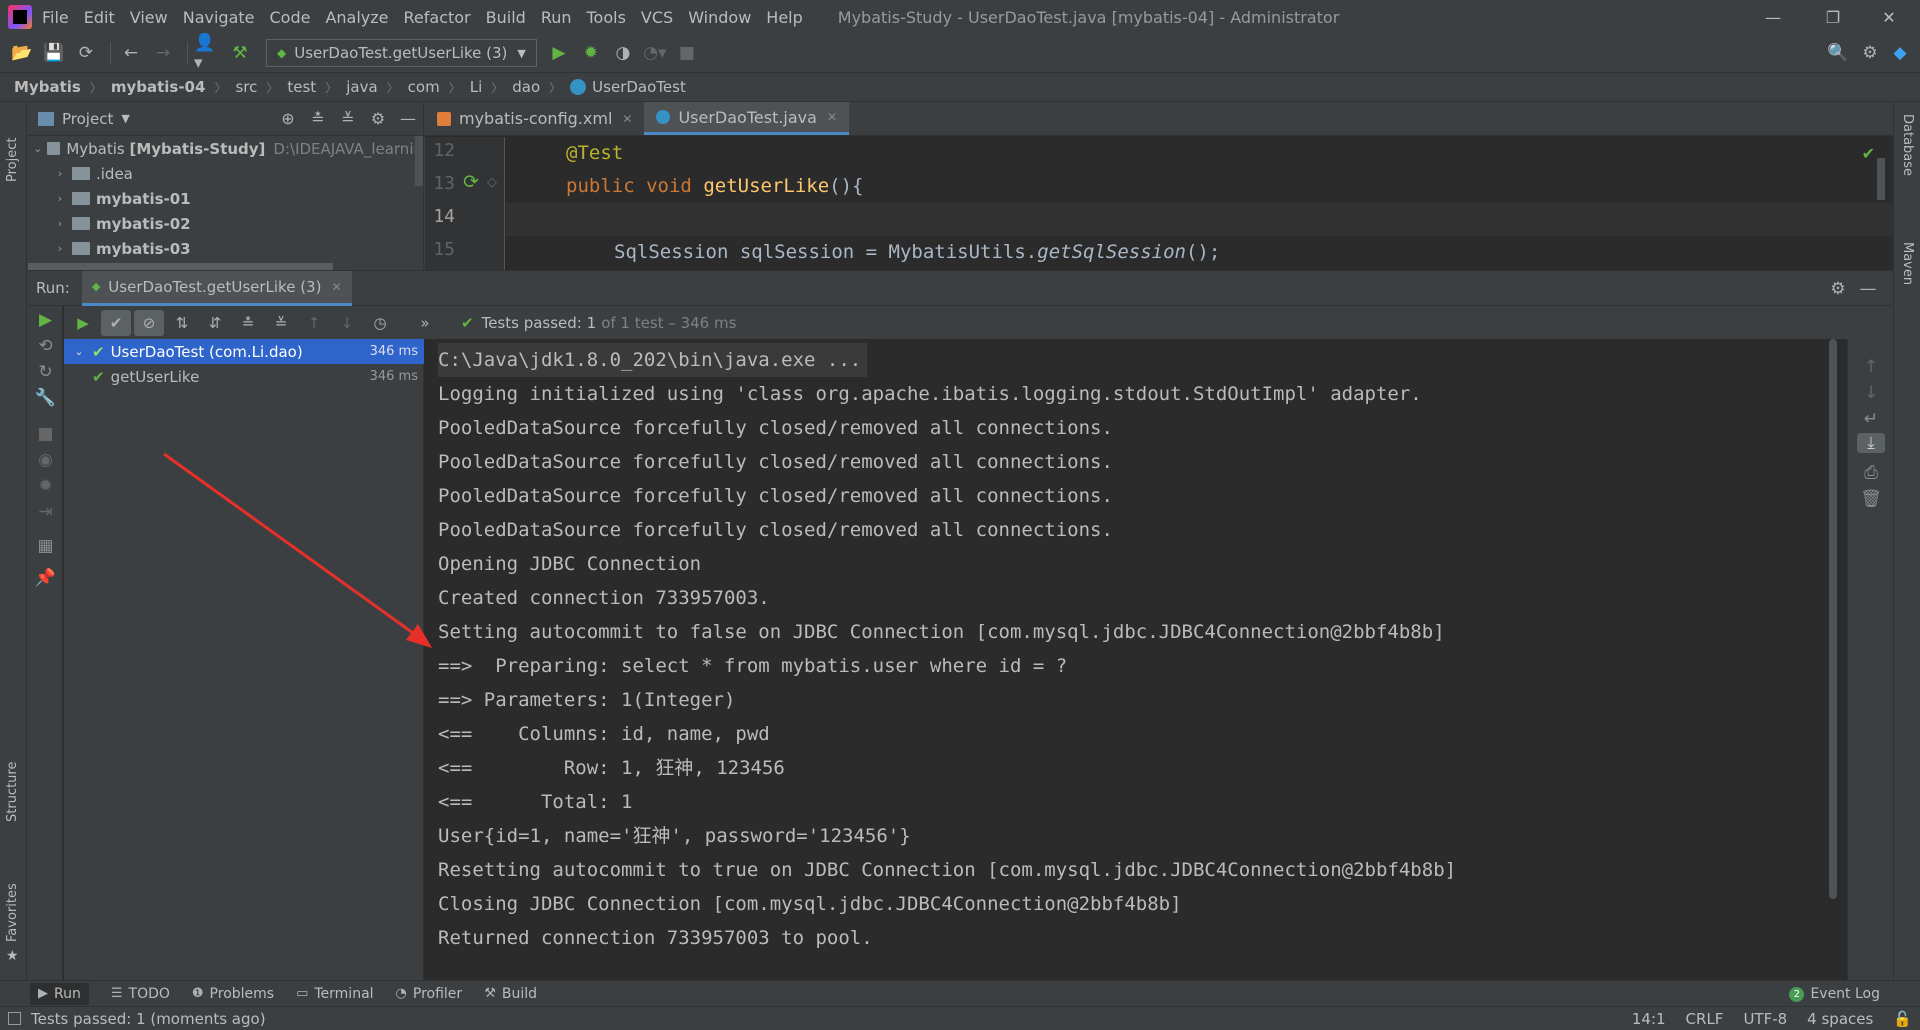  I want to click on layout-icon: ▦, so click(45, 546).